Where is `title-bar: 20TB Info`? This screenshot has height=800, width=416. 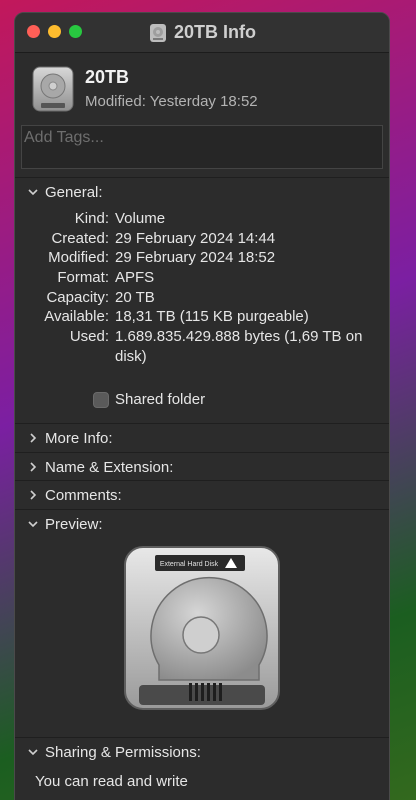
title-bar: 20TB Info is located at coordinates (202, 33).